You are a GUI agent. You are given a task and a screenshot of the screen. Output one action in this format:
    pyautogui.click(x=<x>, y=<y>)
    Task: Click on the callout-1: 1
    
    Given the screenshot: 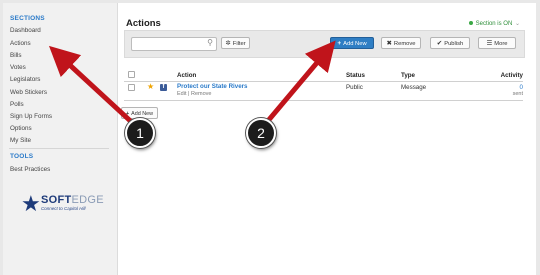 What is the action you would take?
    pyautogui.click(x=140, y=133)
    